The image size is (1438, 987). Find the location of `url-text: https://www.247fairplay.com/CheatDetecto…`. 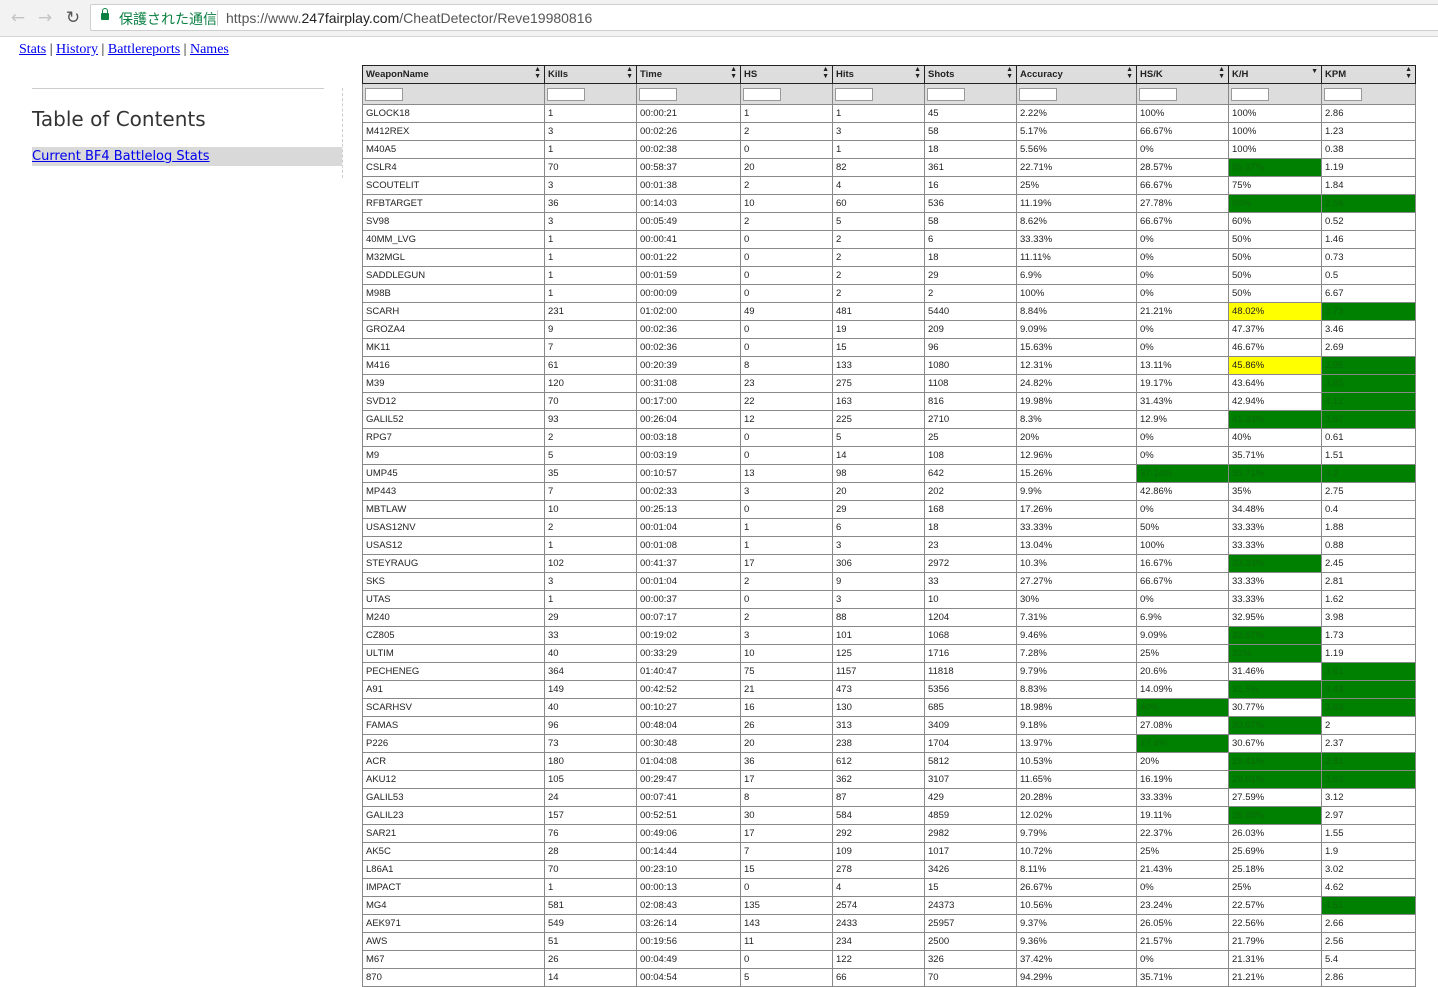

url-text: https://www.247fairplay.com/CheatDetecto… is located at coordinates (409, 18).